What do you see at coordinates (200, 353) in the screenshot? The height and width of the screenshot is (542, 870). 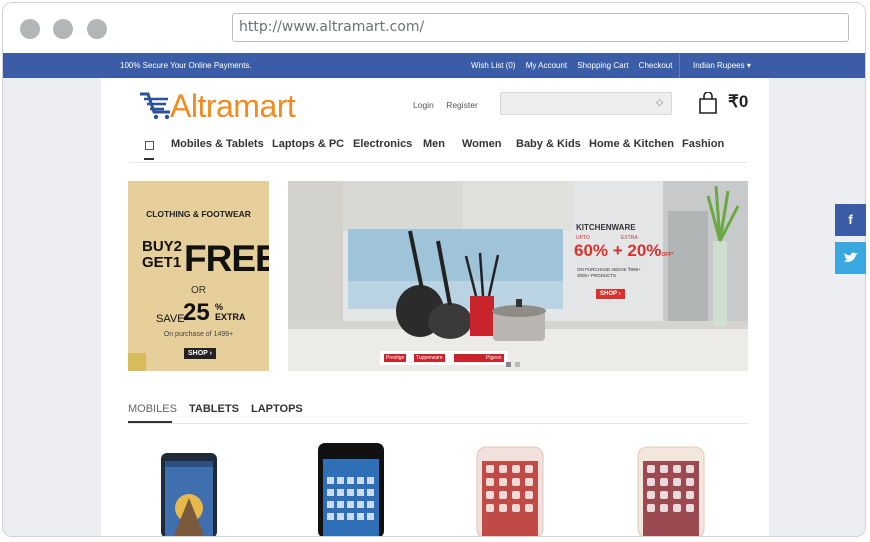 I see `promo-shop-button: SHOP ›` at bounding box center [200, 353].